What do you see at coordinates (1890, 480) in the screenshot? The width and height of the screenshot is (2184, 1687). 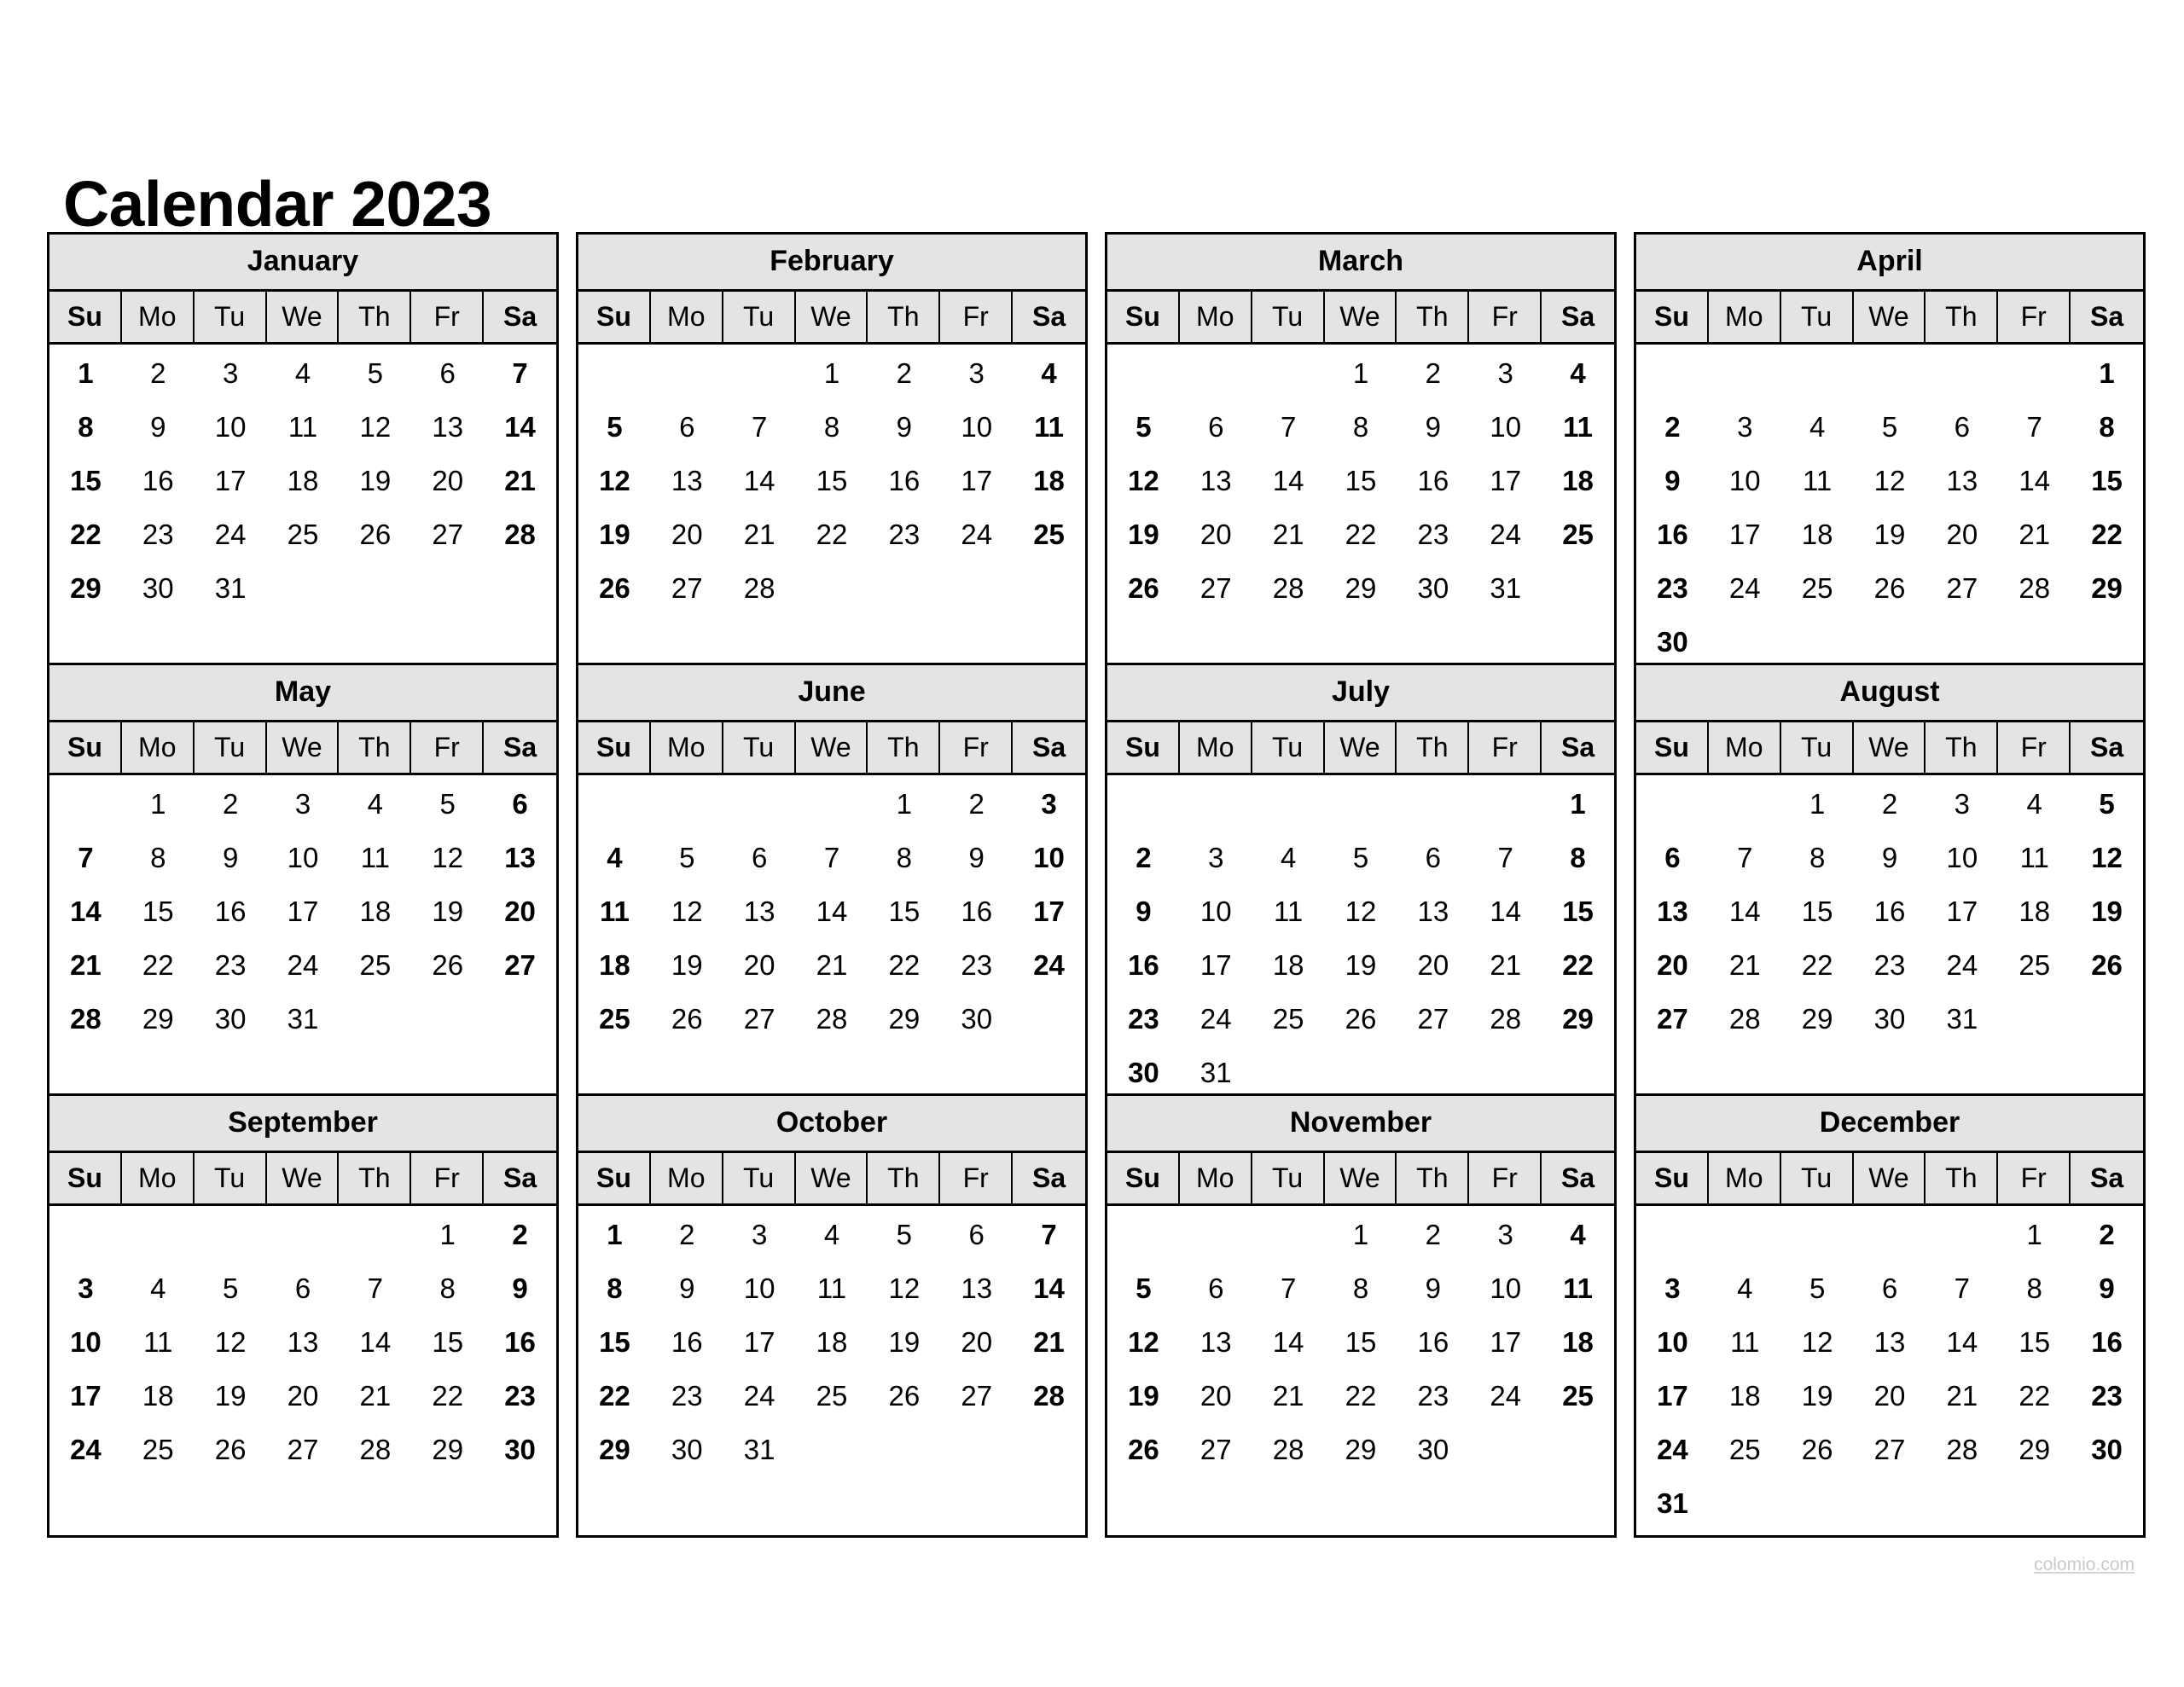 I see `day-cell: 12` at bounding box center [1890, 480].